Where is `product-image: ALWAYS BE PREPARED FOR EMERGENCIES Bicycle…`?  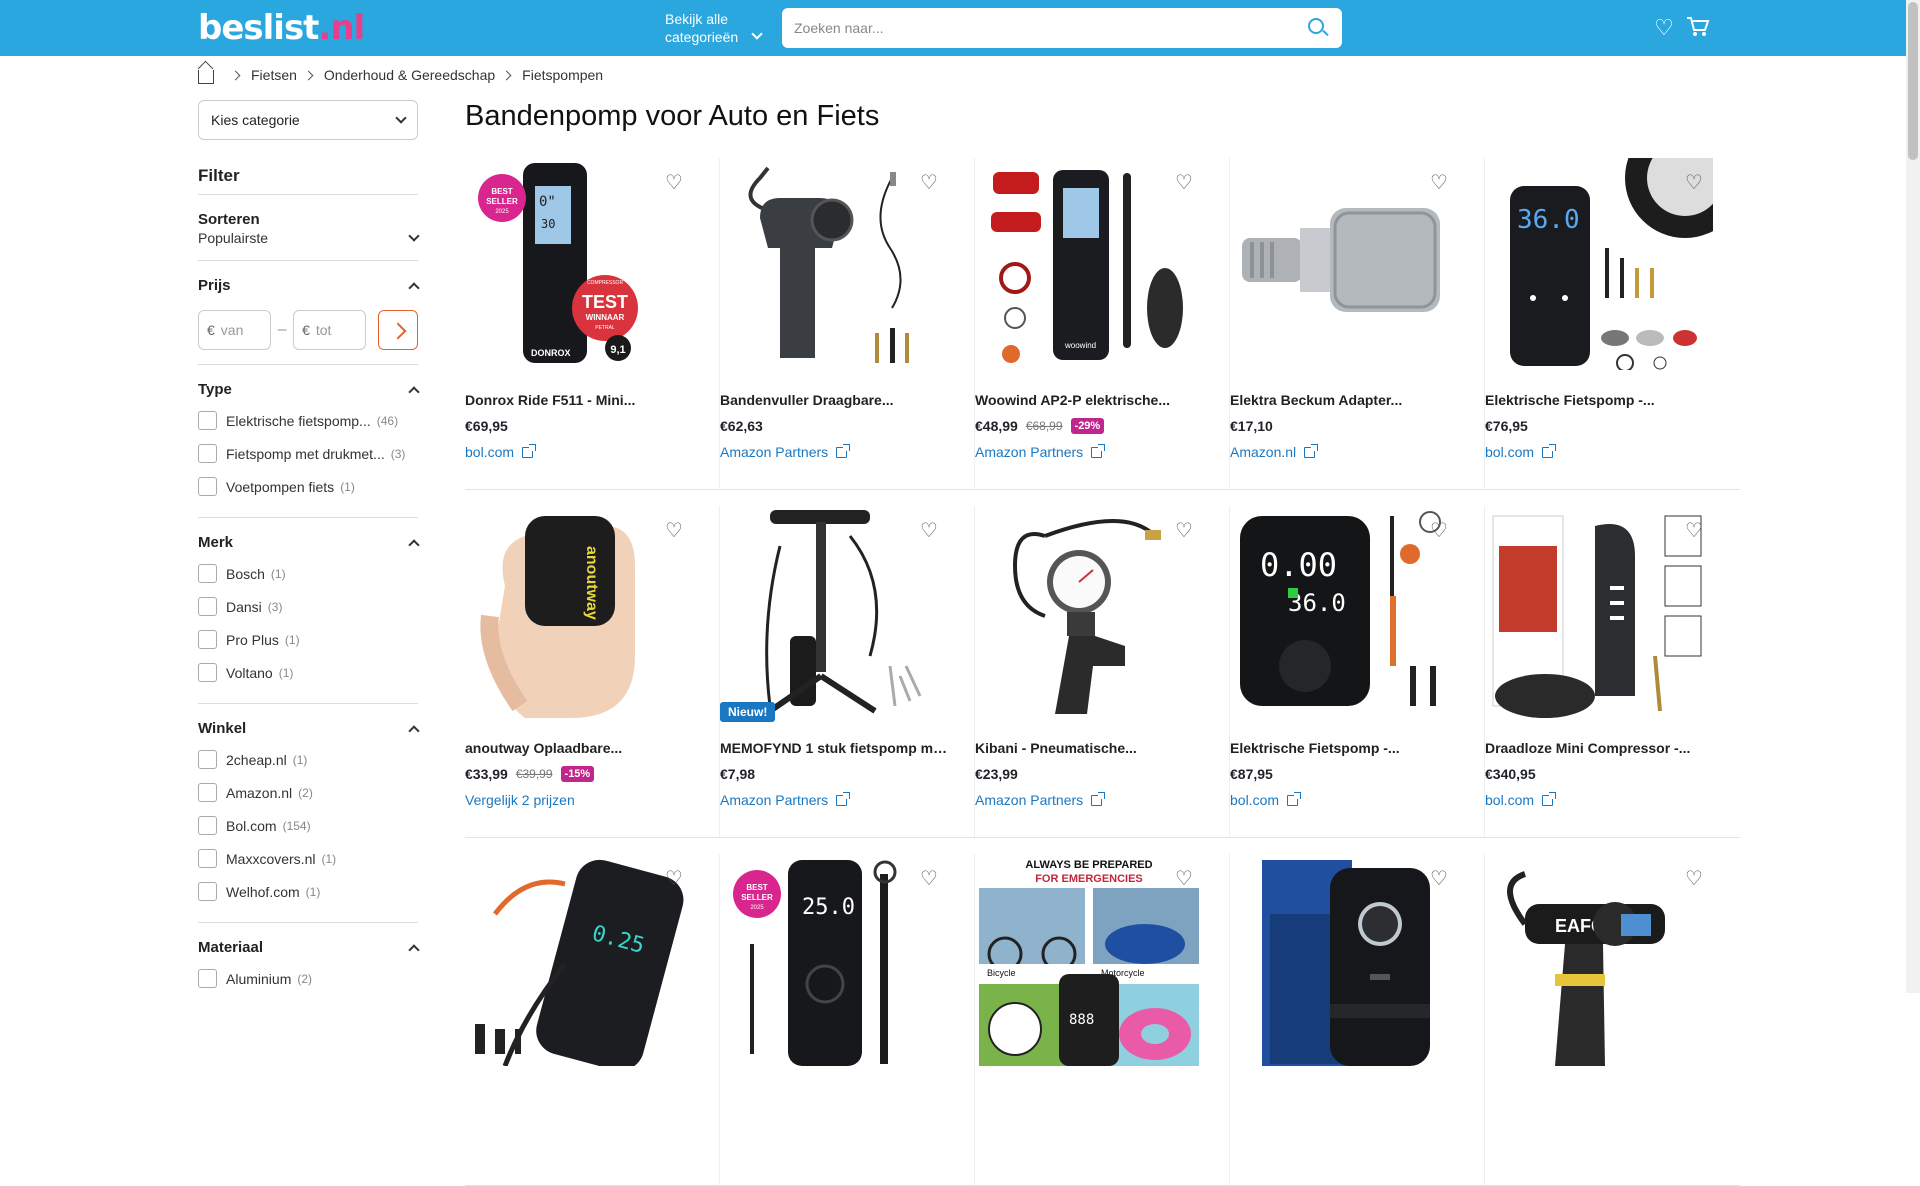
product-image: ALWAYS BE PREPARED FOR EMERGENCIES Bicycle… is located at coordinates (1089, 960).